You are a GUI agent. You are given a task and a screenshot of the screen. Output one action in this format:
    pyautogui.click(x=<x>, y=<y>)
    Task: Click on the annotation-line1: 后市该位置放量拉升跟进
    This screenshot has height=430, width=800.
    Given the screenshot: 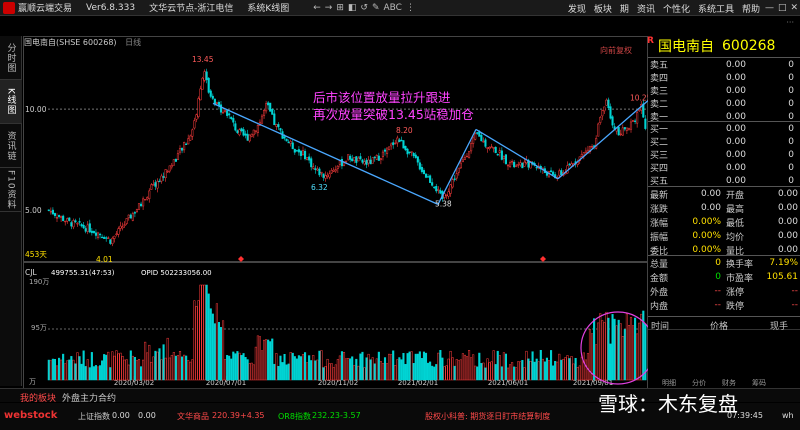 What is the action you would take?
    pyautogui.click(x=382, y=97)
    